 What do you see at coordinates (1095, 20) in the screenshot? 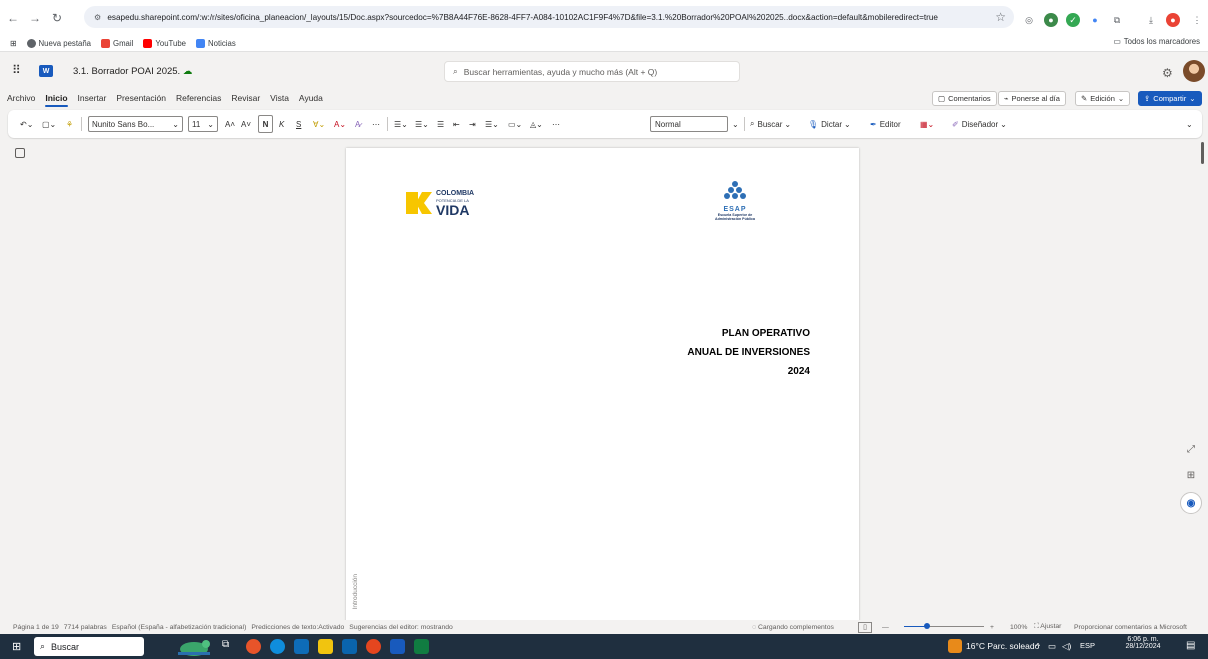
I see `extension-blue-icon: ●` at bounding box center [1095, 20].